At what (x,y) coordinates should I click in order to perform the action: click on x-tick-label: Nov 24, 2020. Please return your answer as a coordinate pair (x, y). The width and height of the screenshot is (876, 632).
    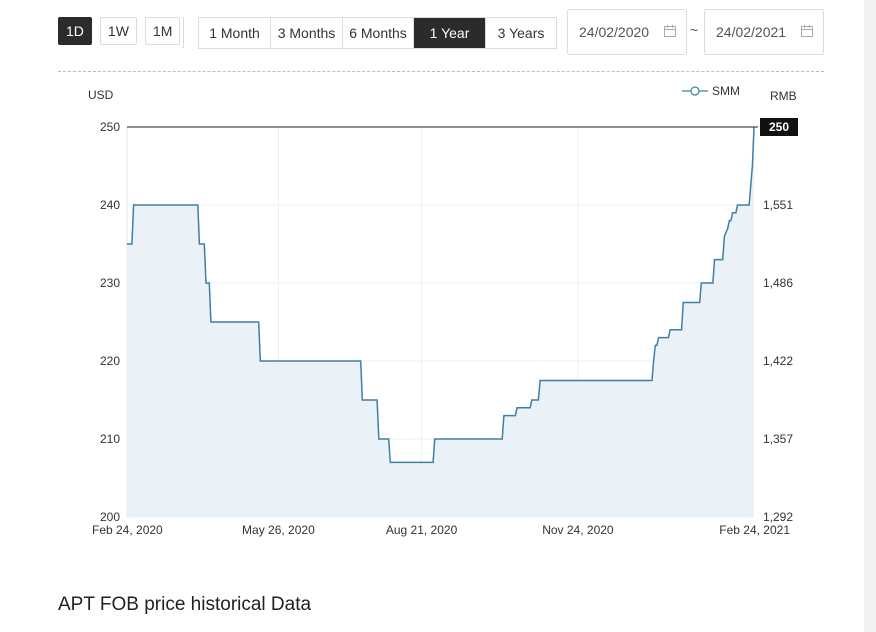
    Looking at the image, I should click on (578, 530).